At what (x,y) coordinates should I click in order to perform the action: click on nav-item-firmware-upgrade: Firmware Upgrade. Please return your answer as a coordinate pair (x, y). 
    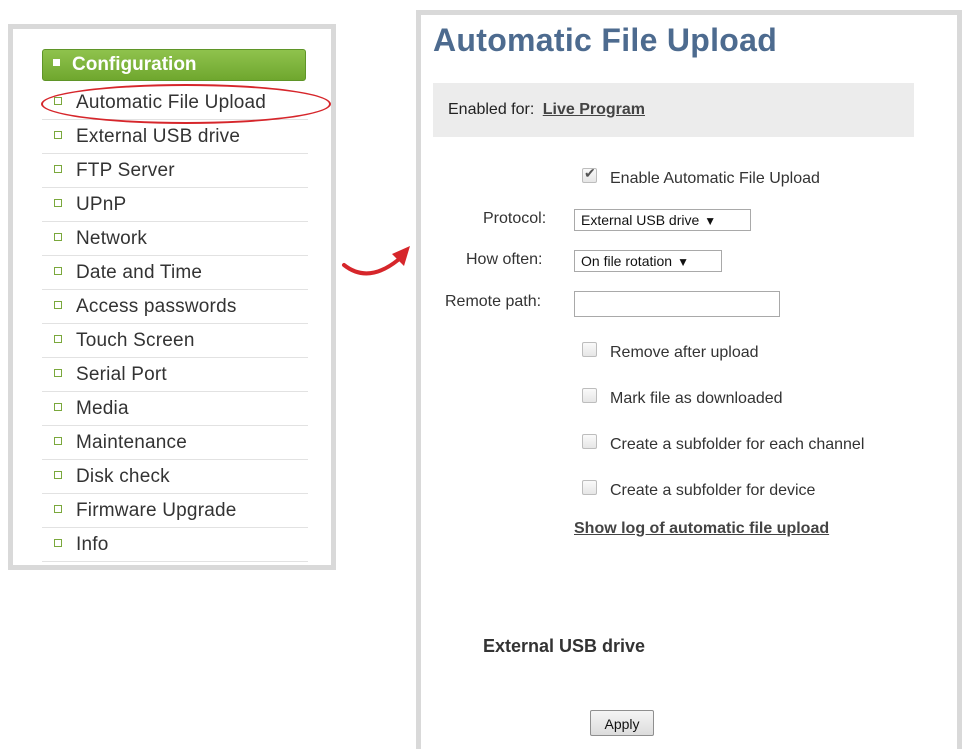
    Looking at the image, I should click on (175, 511).